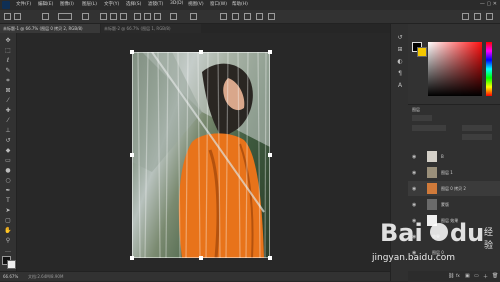 The width and height of the screenshot is (500, 282). What do you see at coordinates (400, 49) in the screenshot?
I see `properties-panel-icon: ⊞` at bounding box center [400, 49].